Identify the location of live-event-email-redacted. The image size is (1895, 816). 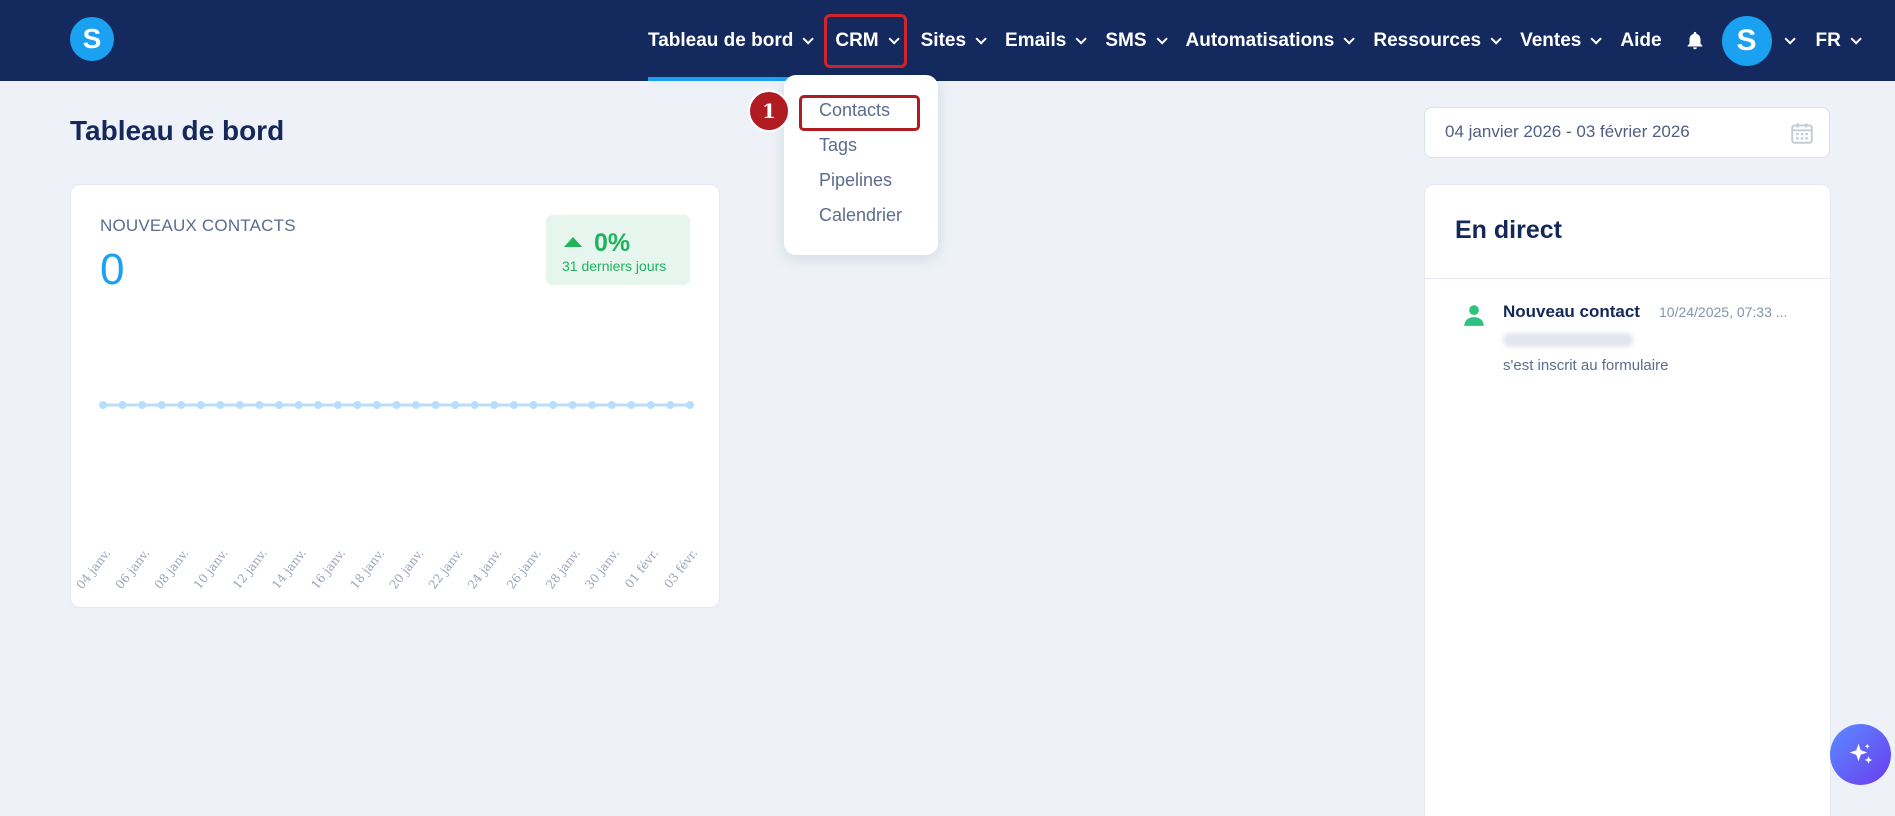
(1568, 340).